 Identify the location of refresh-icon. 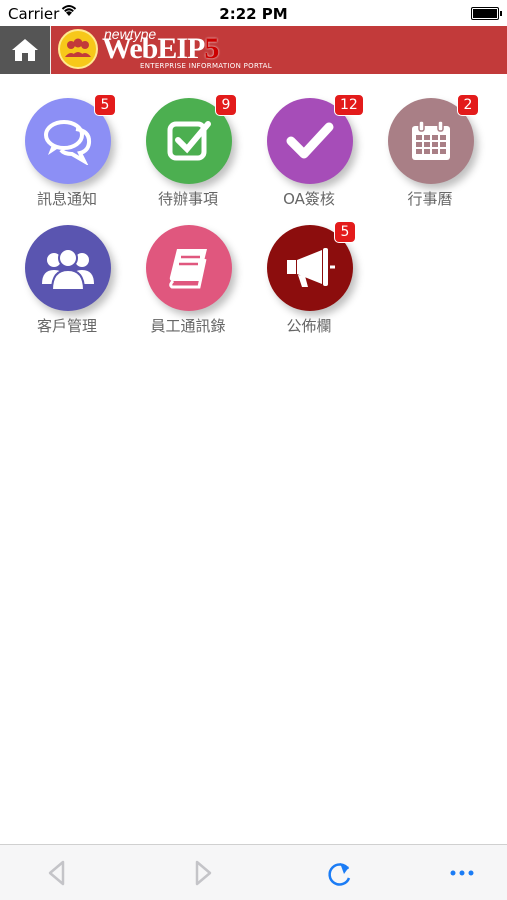
(339, 874).